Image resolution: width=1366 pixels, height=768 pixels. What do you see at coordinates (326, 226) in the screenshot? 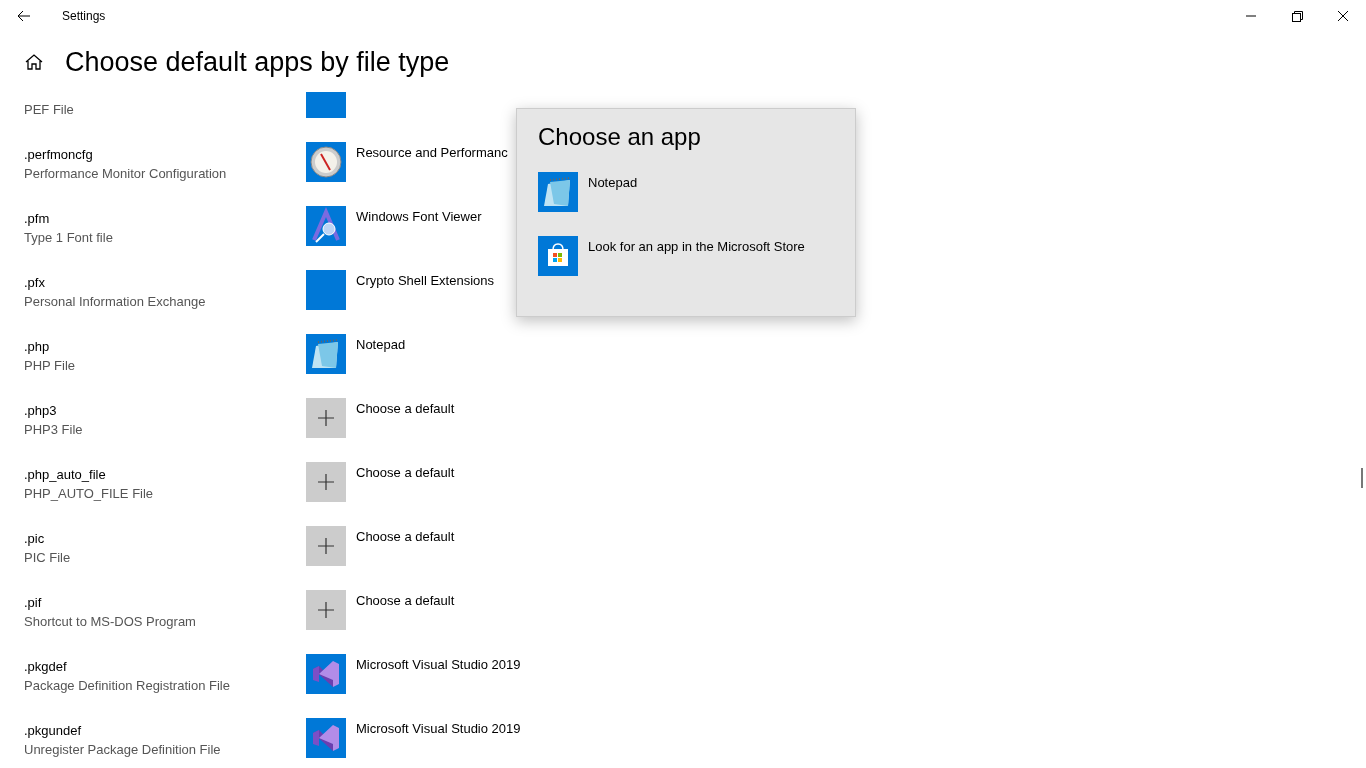
I see `font-icon` at bounding box center [326, 226].